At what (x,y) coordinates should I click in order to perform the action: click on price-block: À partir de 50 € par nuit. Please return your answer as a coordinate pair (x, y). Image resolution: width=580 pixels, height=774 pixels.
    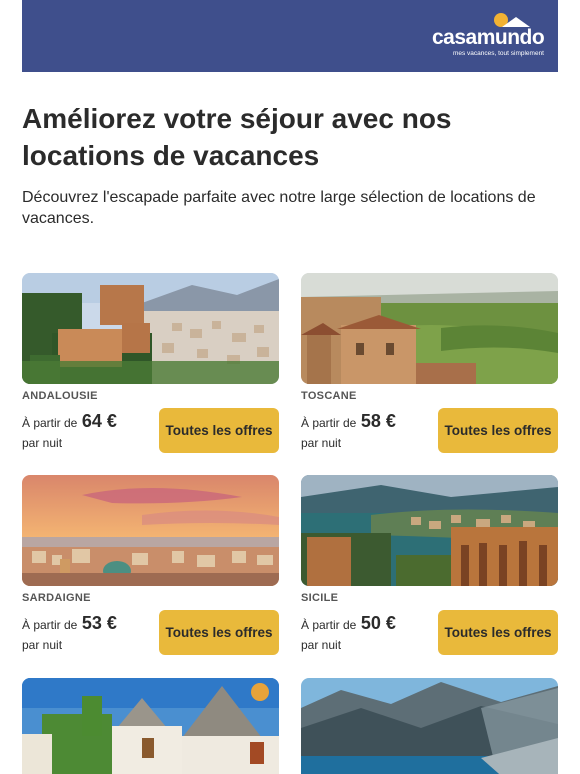
    Looking at the image, I should click on (348, 632).